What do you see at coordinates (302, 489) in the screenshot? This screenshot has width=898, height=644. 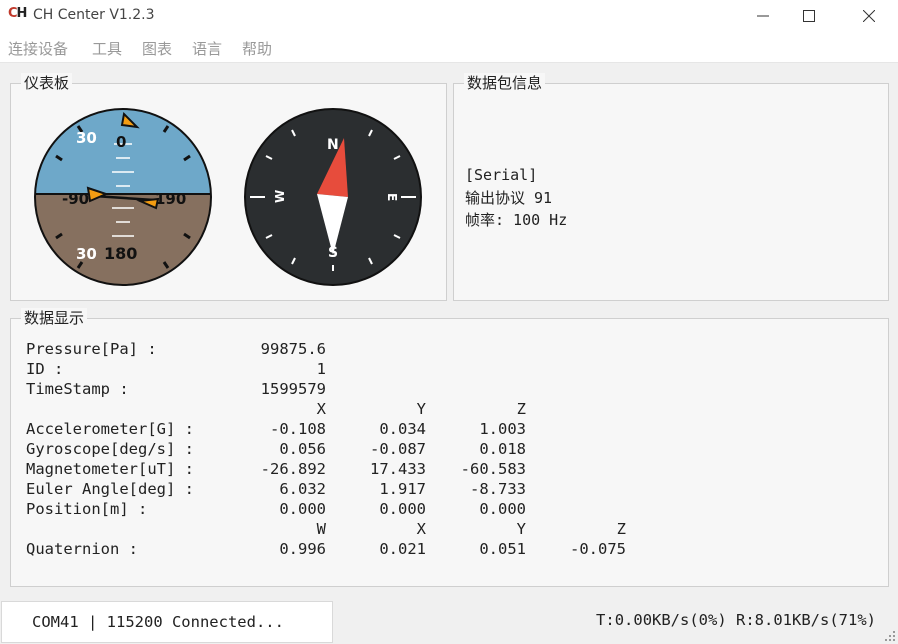 I see `cell-value: 6.032` at bounding box center [302, 489].